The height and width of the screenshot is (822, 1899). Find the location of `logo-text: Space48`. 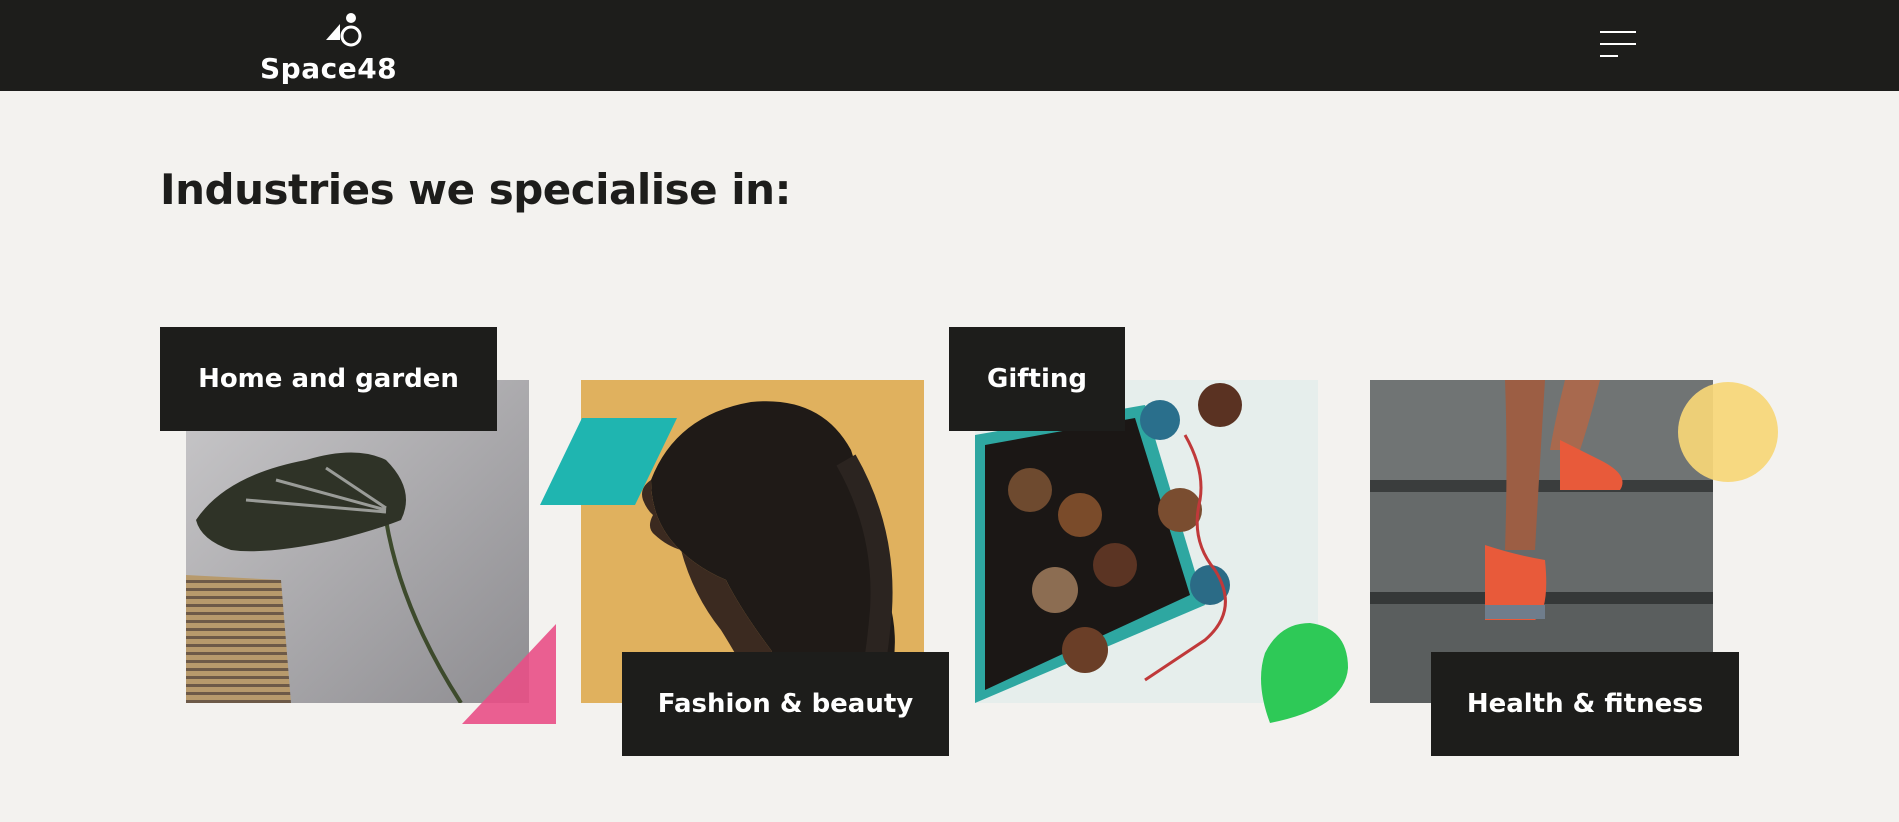

logo-text: Space48 is located at coordinates (329, 68).